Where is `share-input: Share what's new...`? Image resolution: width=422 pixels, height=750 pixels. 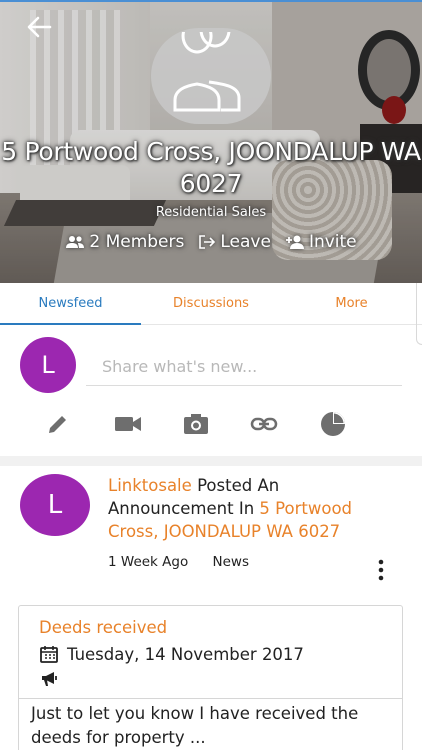
share-input: Share what's new... is located at coordinates (244, 367).